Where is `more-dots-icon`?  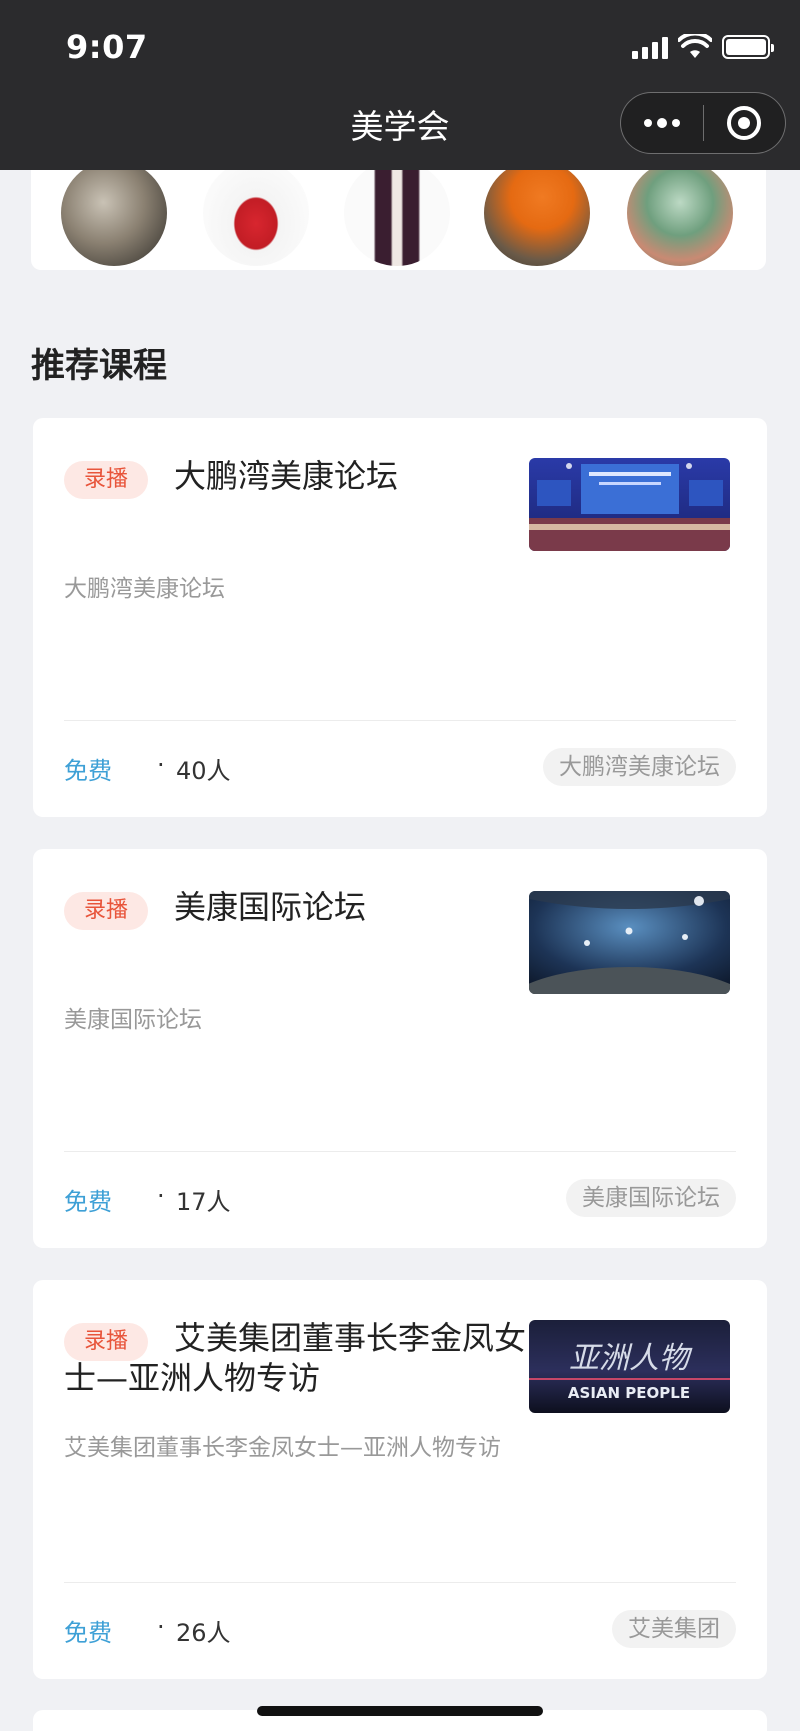
more-dots-icon is located at coordinates (661, 123).